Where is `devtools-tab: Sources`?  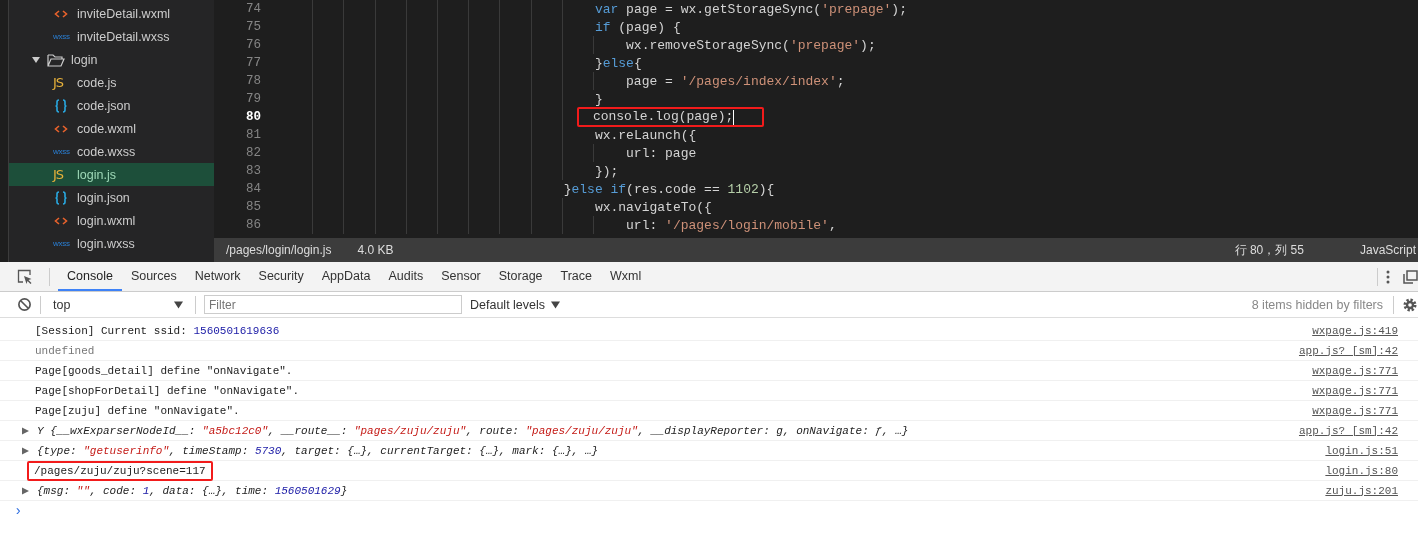
devtools-tab: Sources is located at coordinates (153, 276).